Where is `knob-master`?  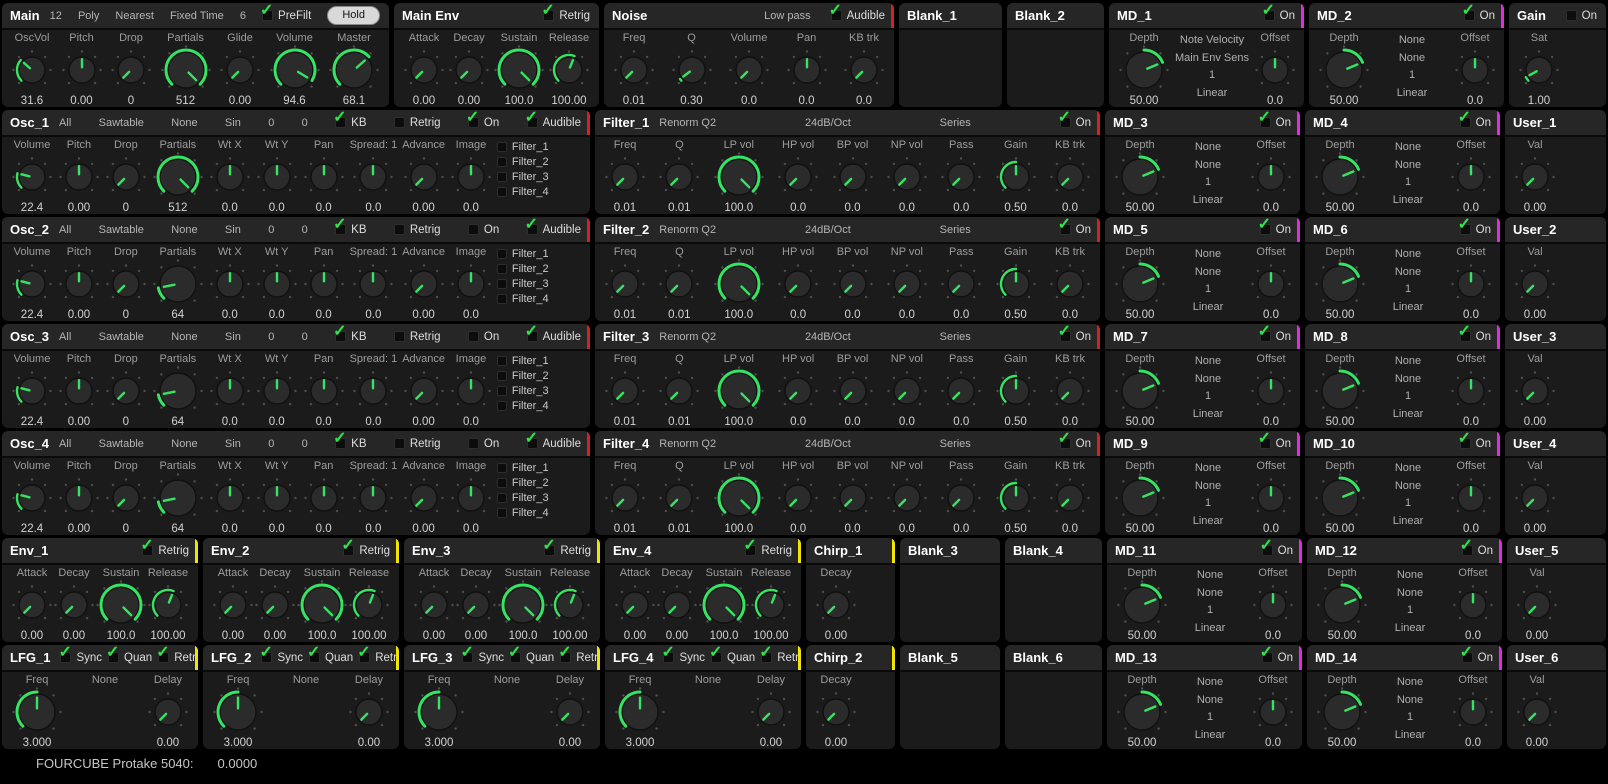
knob-master is located at coordinates (354, 70).